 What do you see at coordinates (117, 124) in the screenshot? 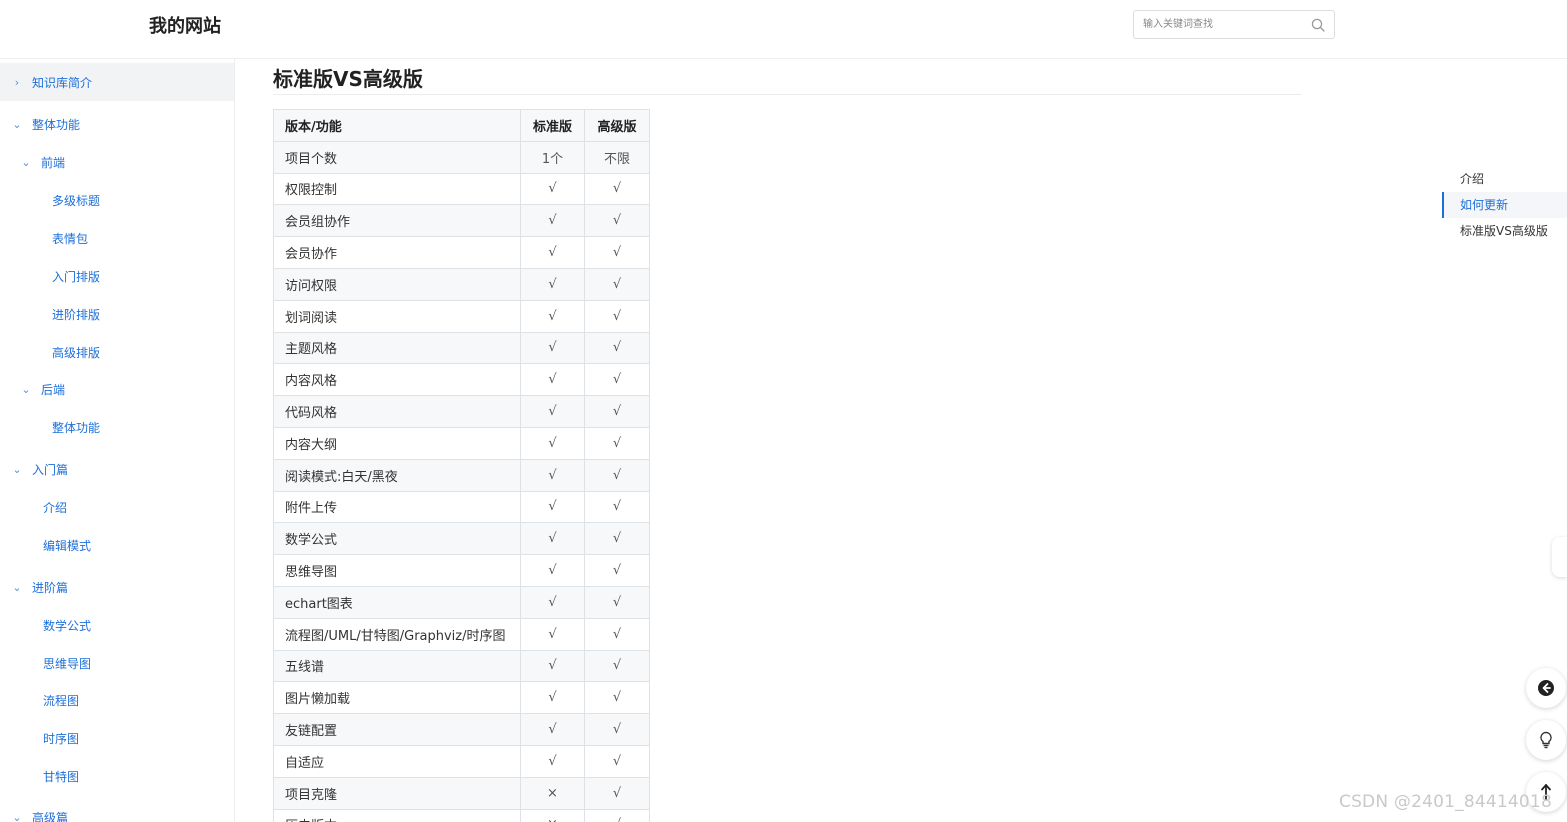
I see `sidebar-item: ⌄ 整体功能` at bounding box center [117, 124].